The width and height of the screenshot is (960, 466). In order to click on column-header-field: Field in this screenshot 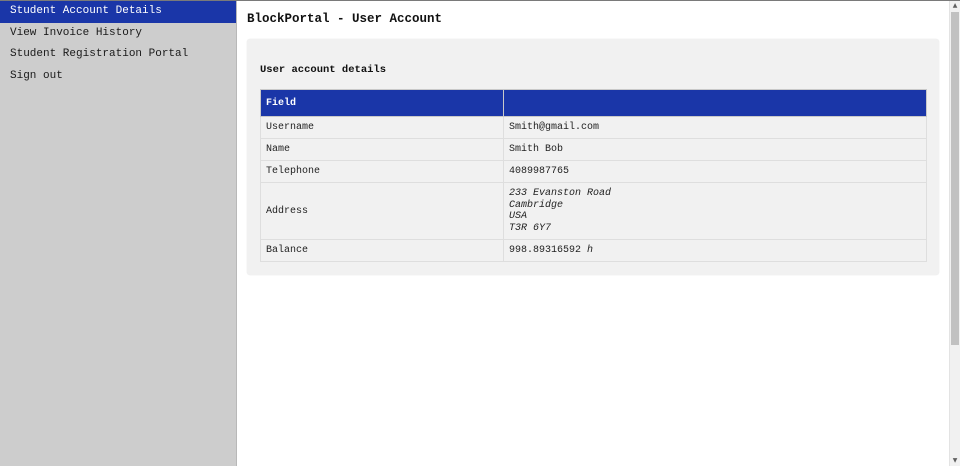, I will do `click(382, 103)`.